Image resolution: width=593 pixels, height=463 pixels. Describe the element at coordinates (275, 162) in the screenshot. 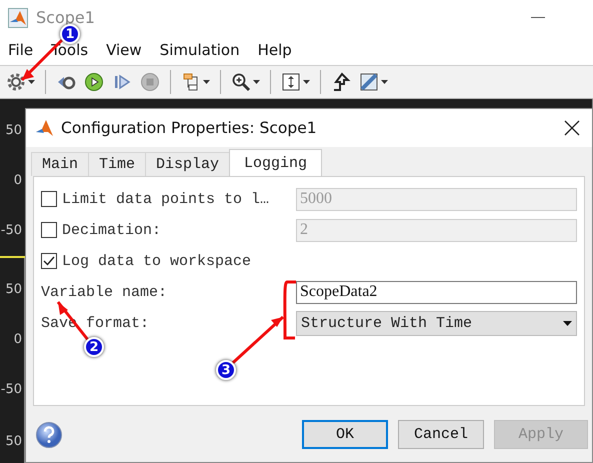

I see `tab: Logging` at that location.